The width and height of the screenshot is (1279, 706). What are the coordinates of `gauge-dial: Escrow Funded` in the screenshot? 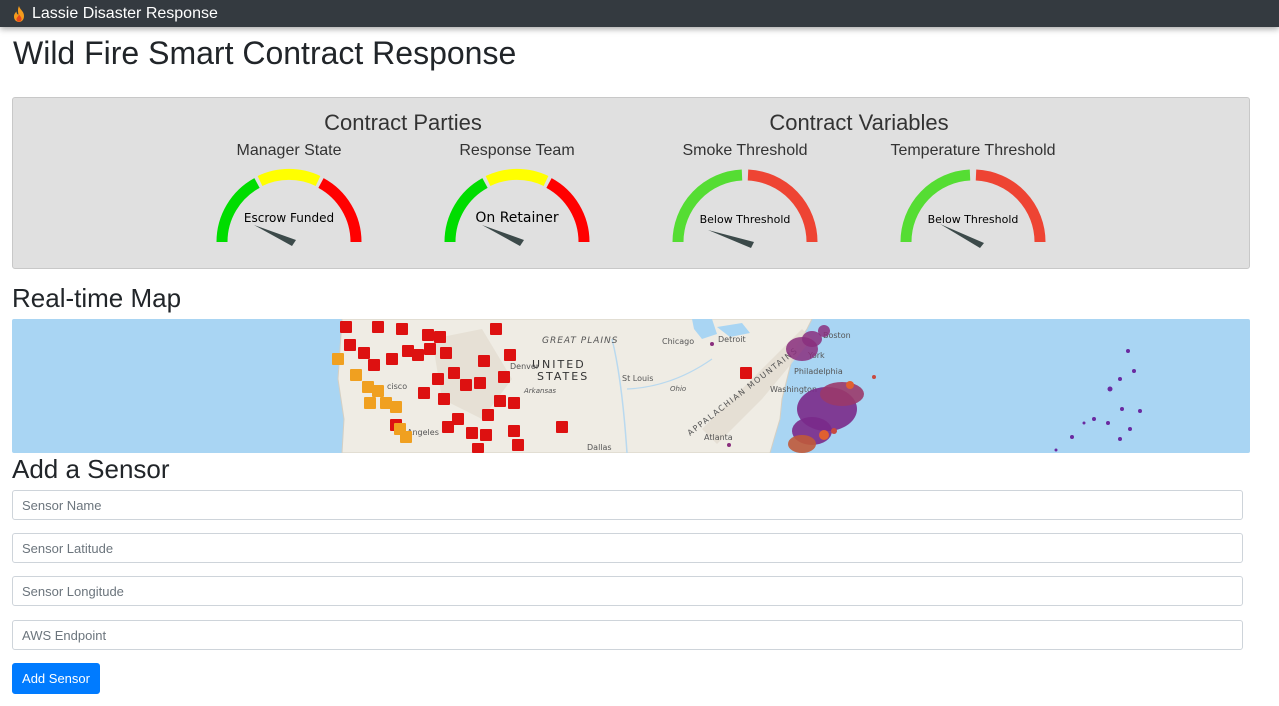 It's located at (289, 207).